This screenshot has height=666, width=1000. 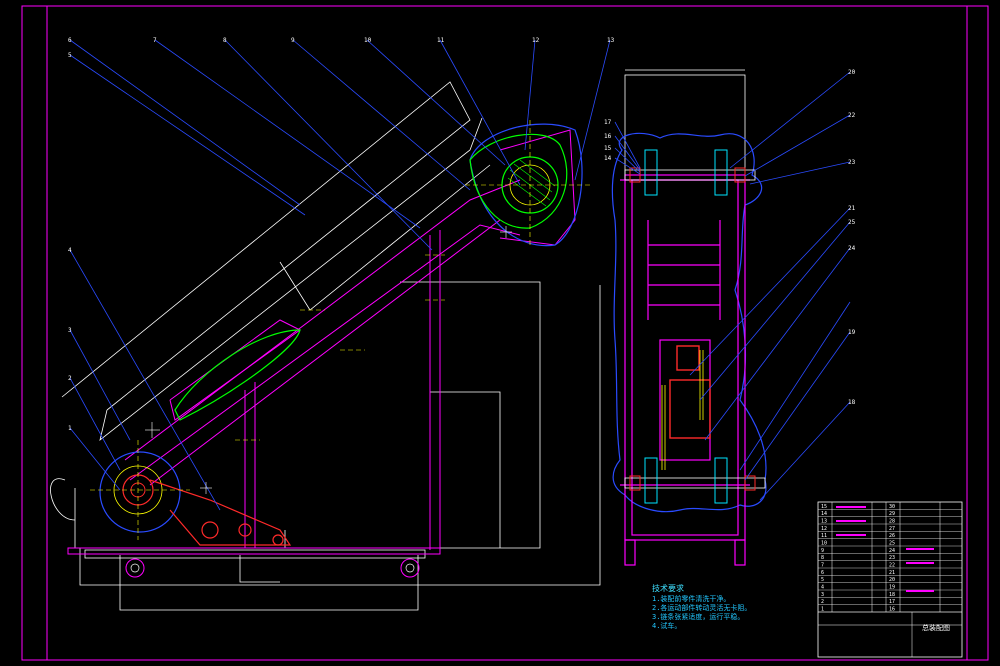 I want to click on balloon-22: 22, so click(x=852, y=115).